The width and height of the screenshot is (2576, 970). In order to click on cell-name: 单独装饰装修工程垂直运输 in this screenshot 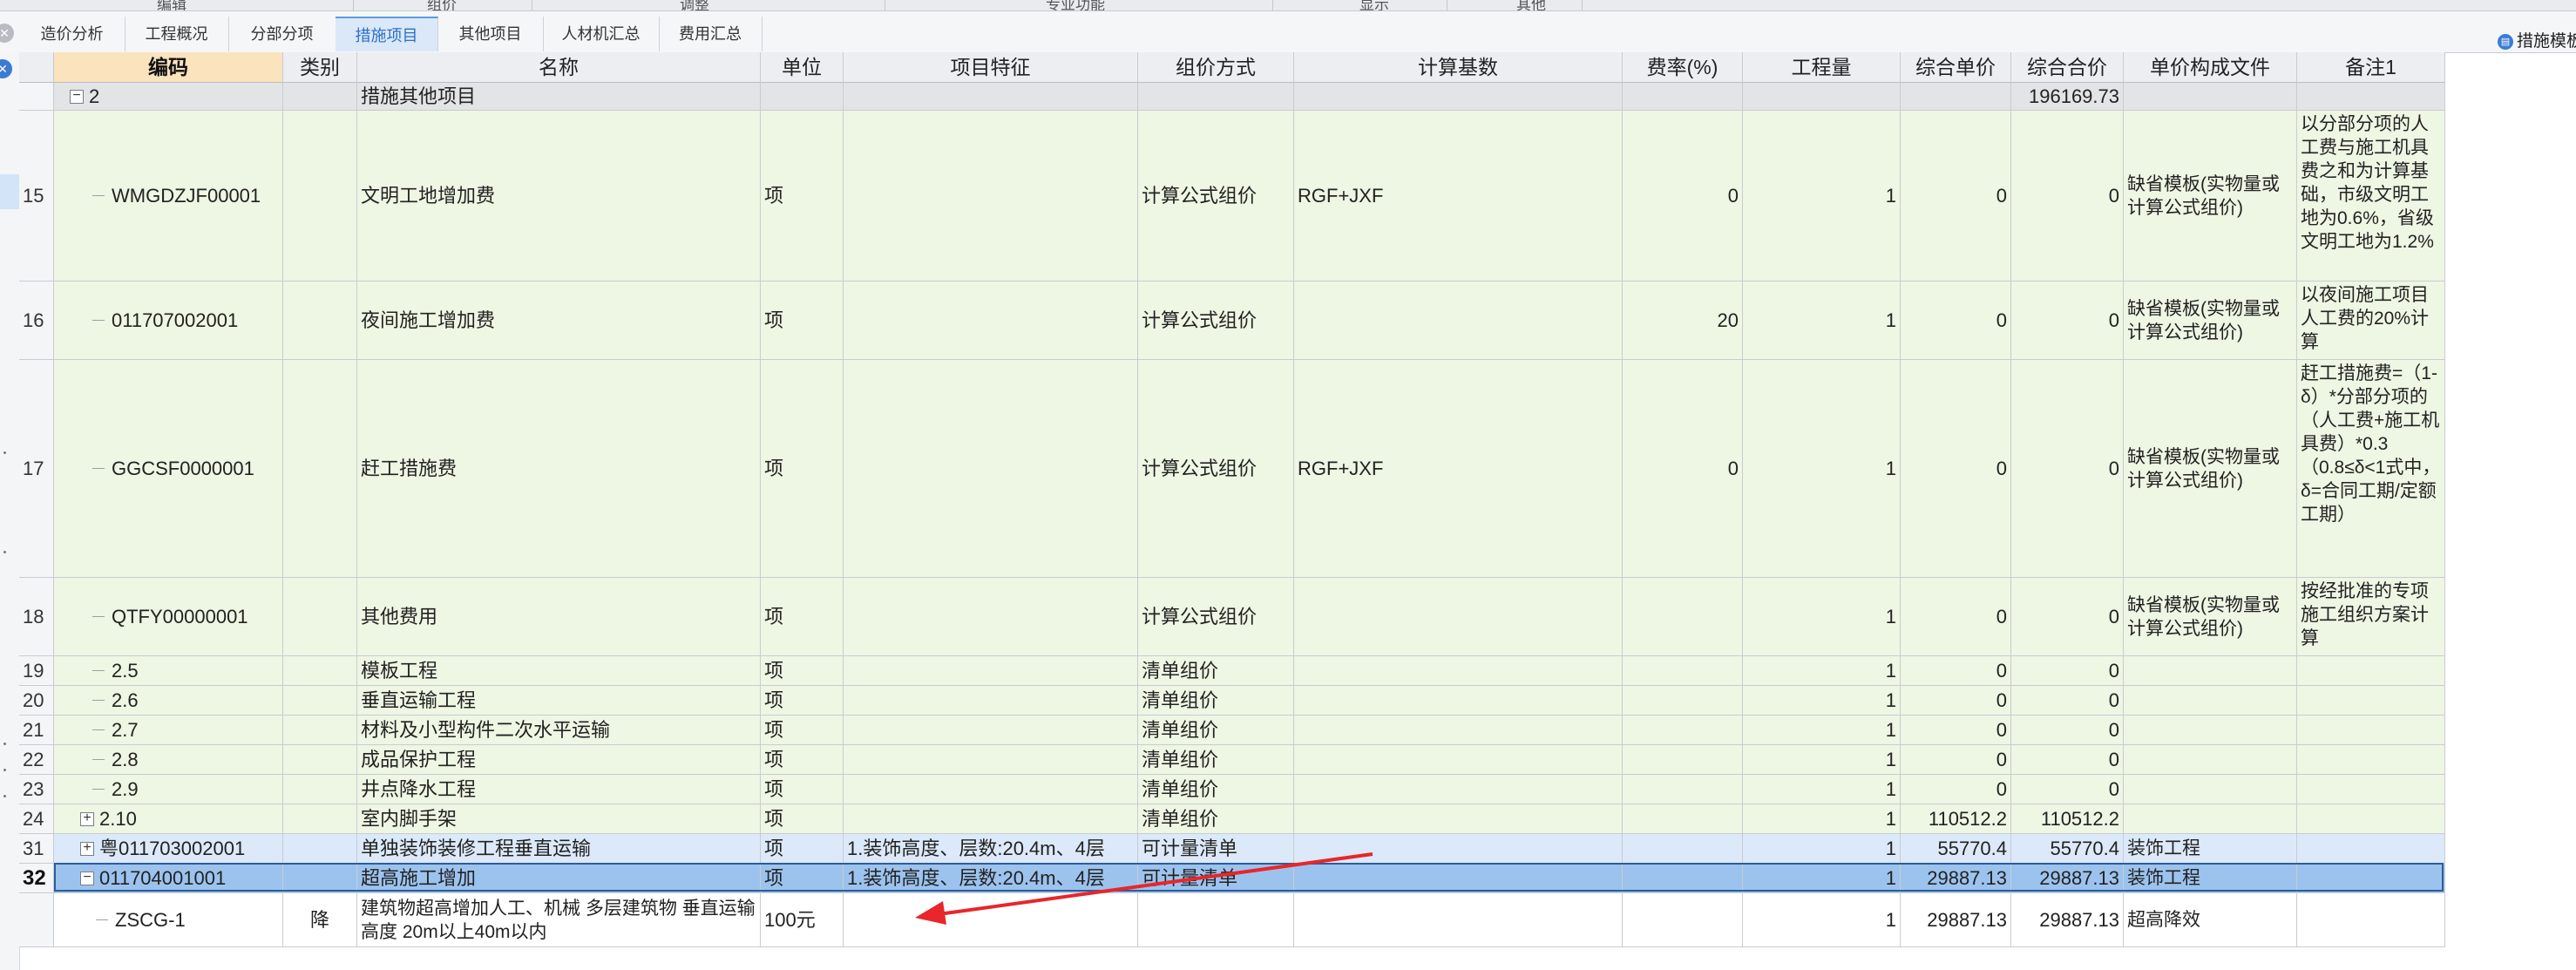, I will do `click(559, 849)`.